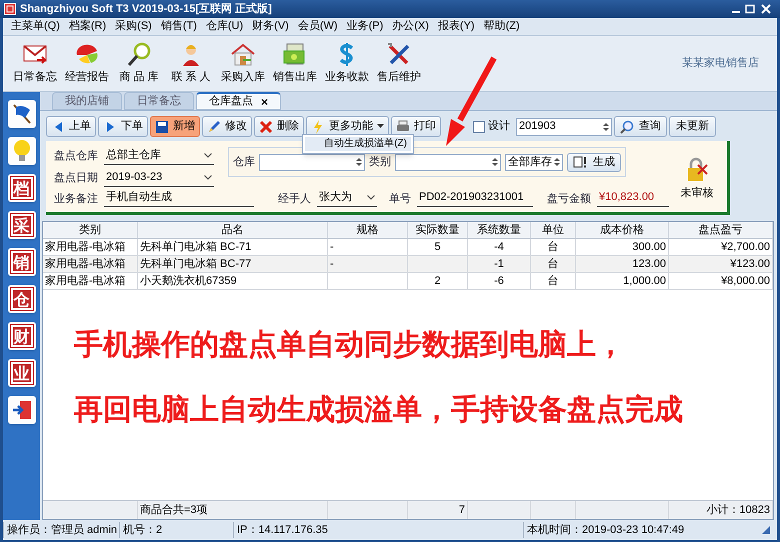 This screenshot has height=542, width=780. What do you see at coordinates (378, 530) in the screenshot?
I see `status-text: IP：14.117.176.35` at bounding box center [378, 530].